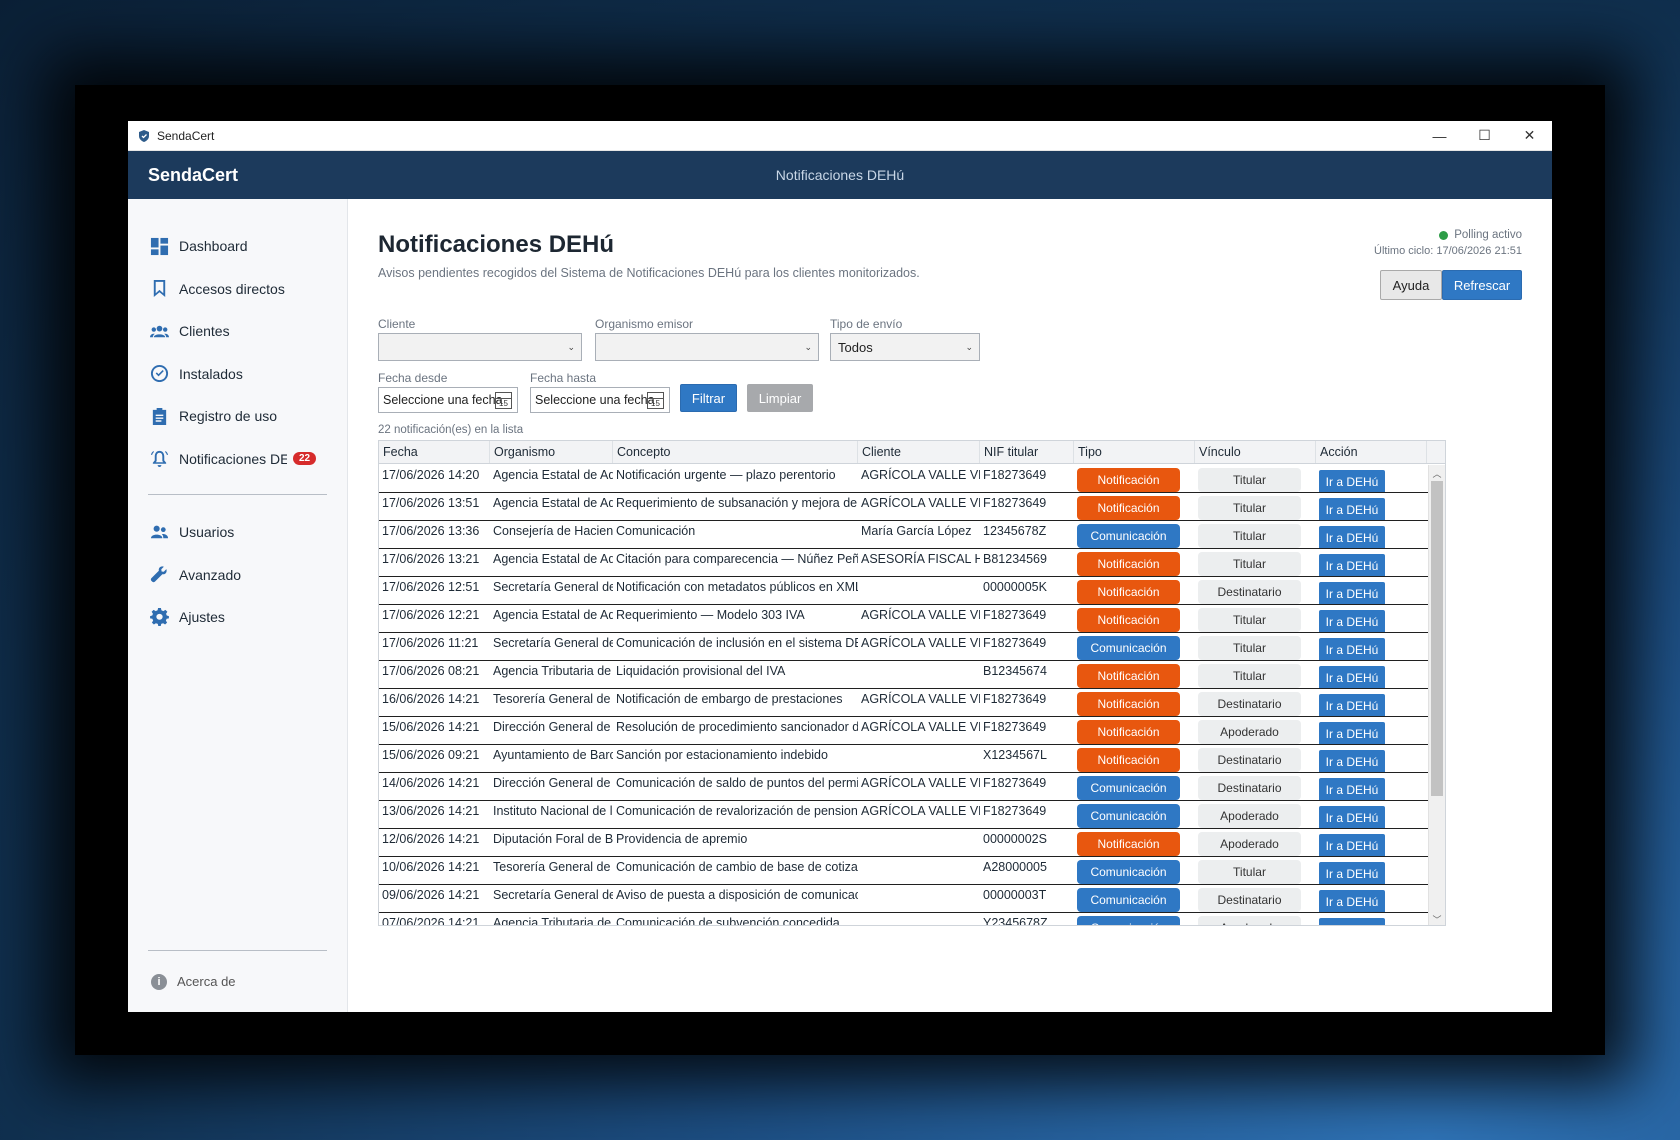 This screenshot has height=1140, width=1680. What do you see at coordinates (237, 246) in the screenshot?
I see `sidebar-item-dashboard: Dashboard` at bounding box center [237, 246].